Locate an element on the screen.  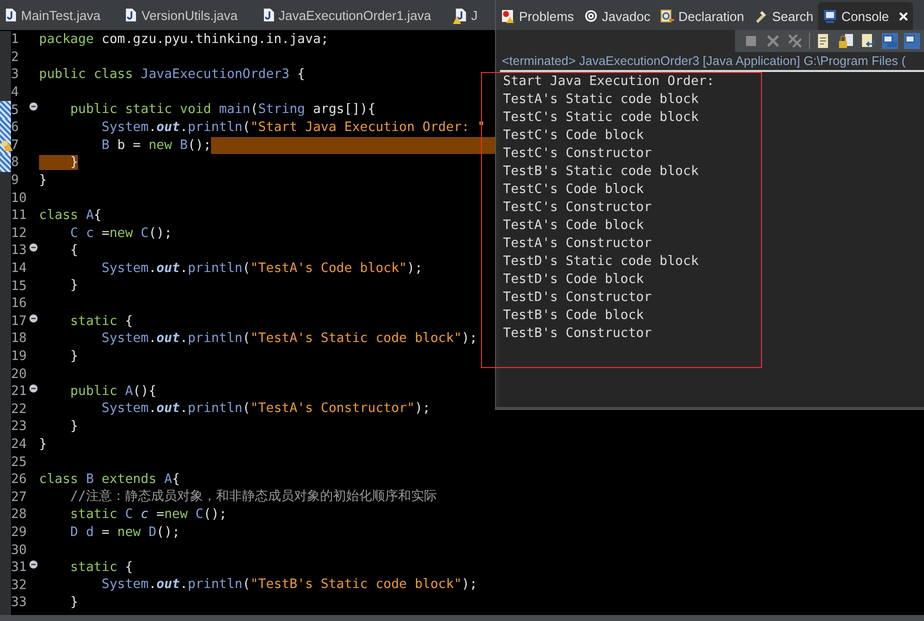
view-tab: Console is located at coordinates (866, 16).